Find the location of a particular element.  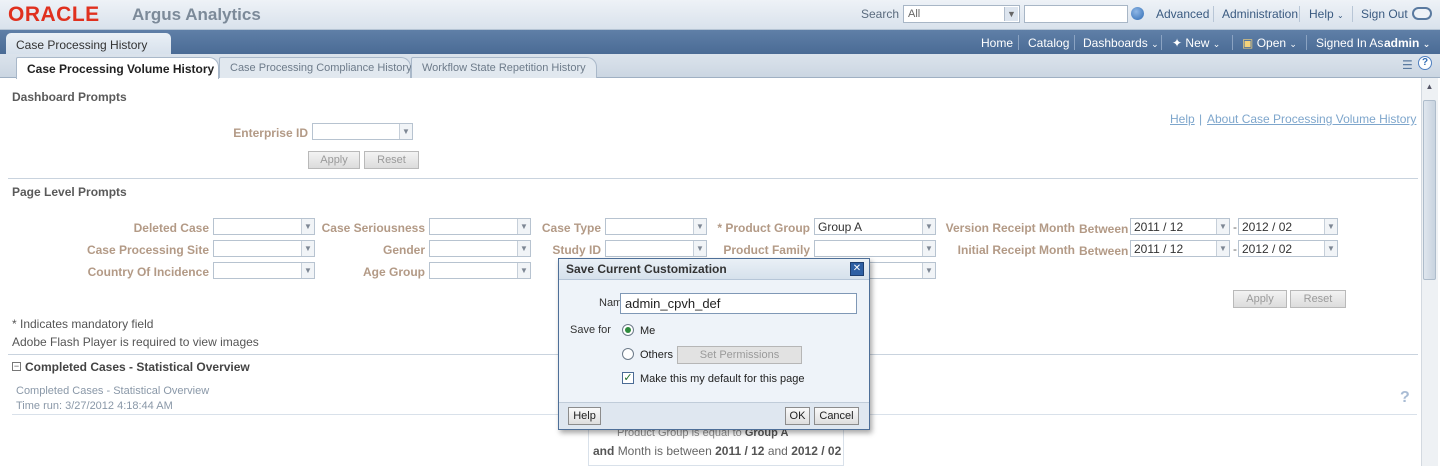

close-icon: ✕ is located at coordinates (857, 269).